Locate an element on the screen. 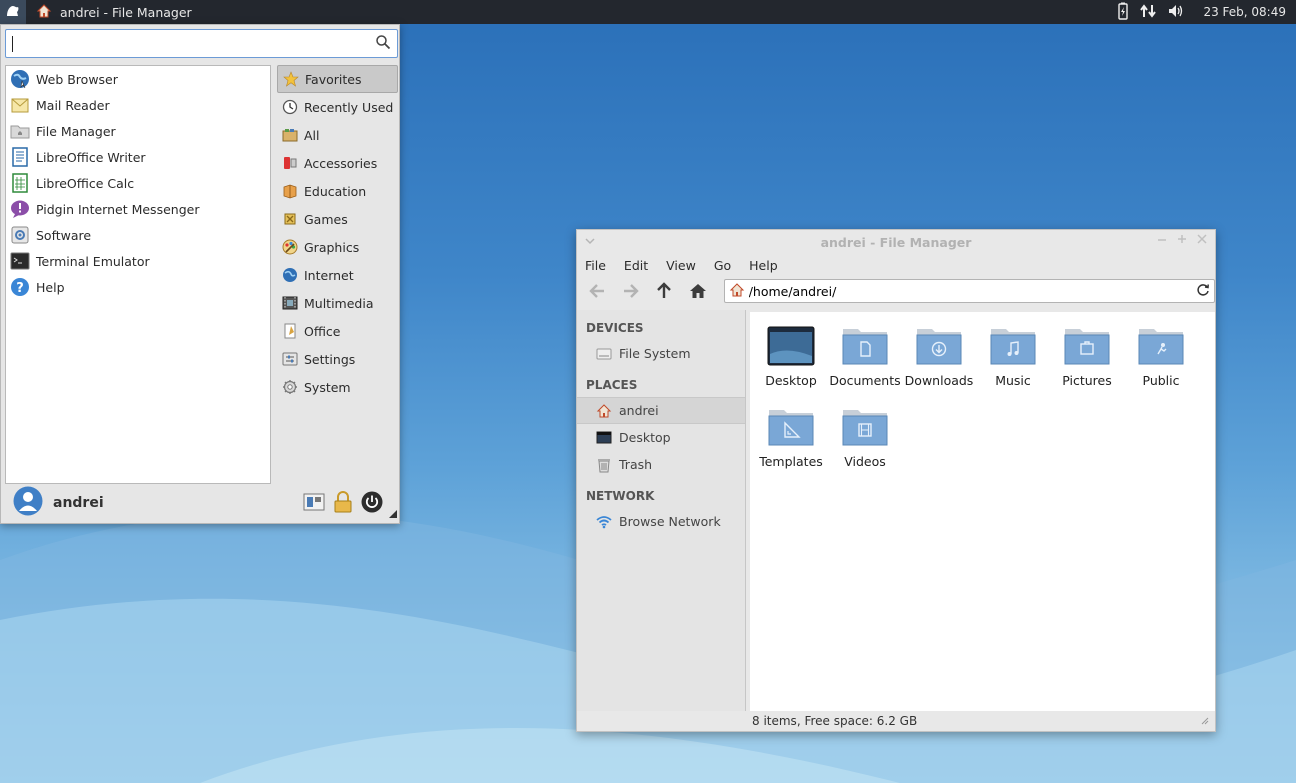 The width and height of the screenshot is (1296, 783). sidebar-item-andrei: andrei is located at coordinates (661, 410).